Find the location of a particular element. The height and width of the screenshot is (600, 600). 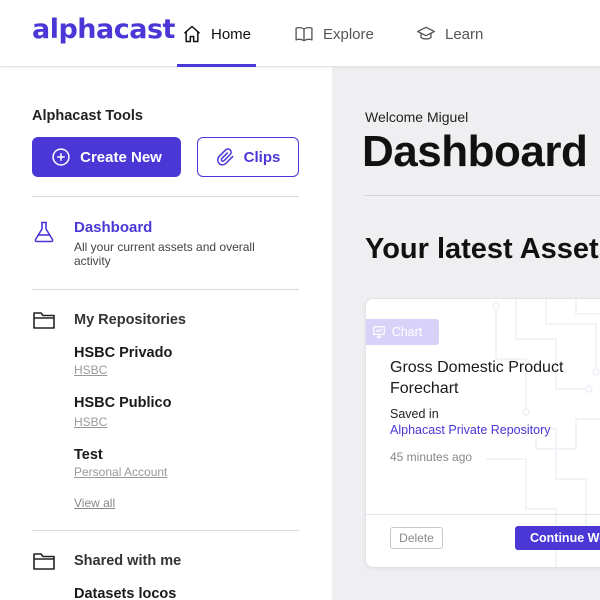

repository-item: Test is located at coordinates (88, 455).